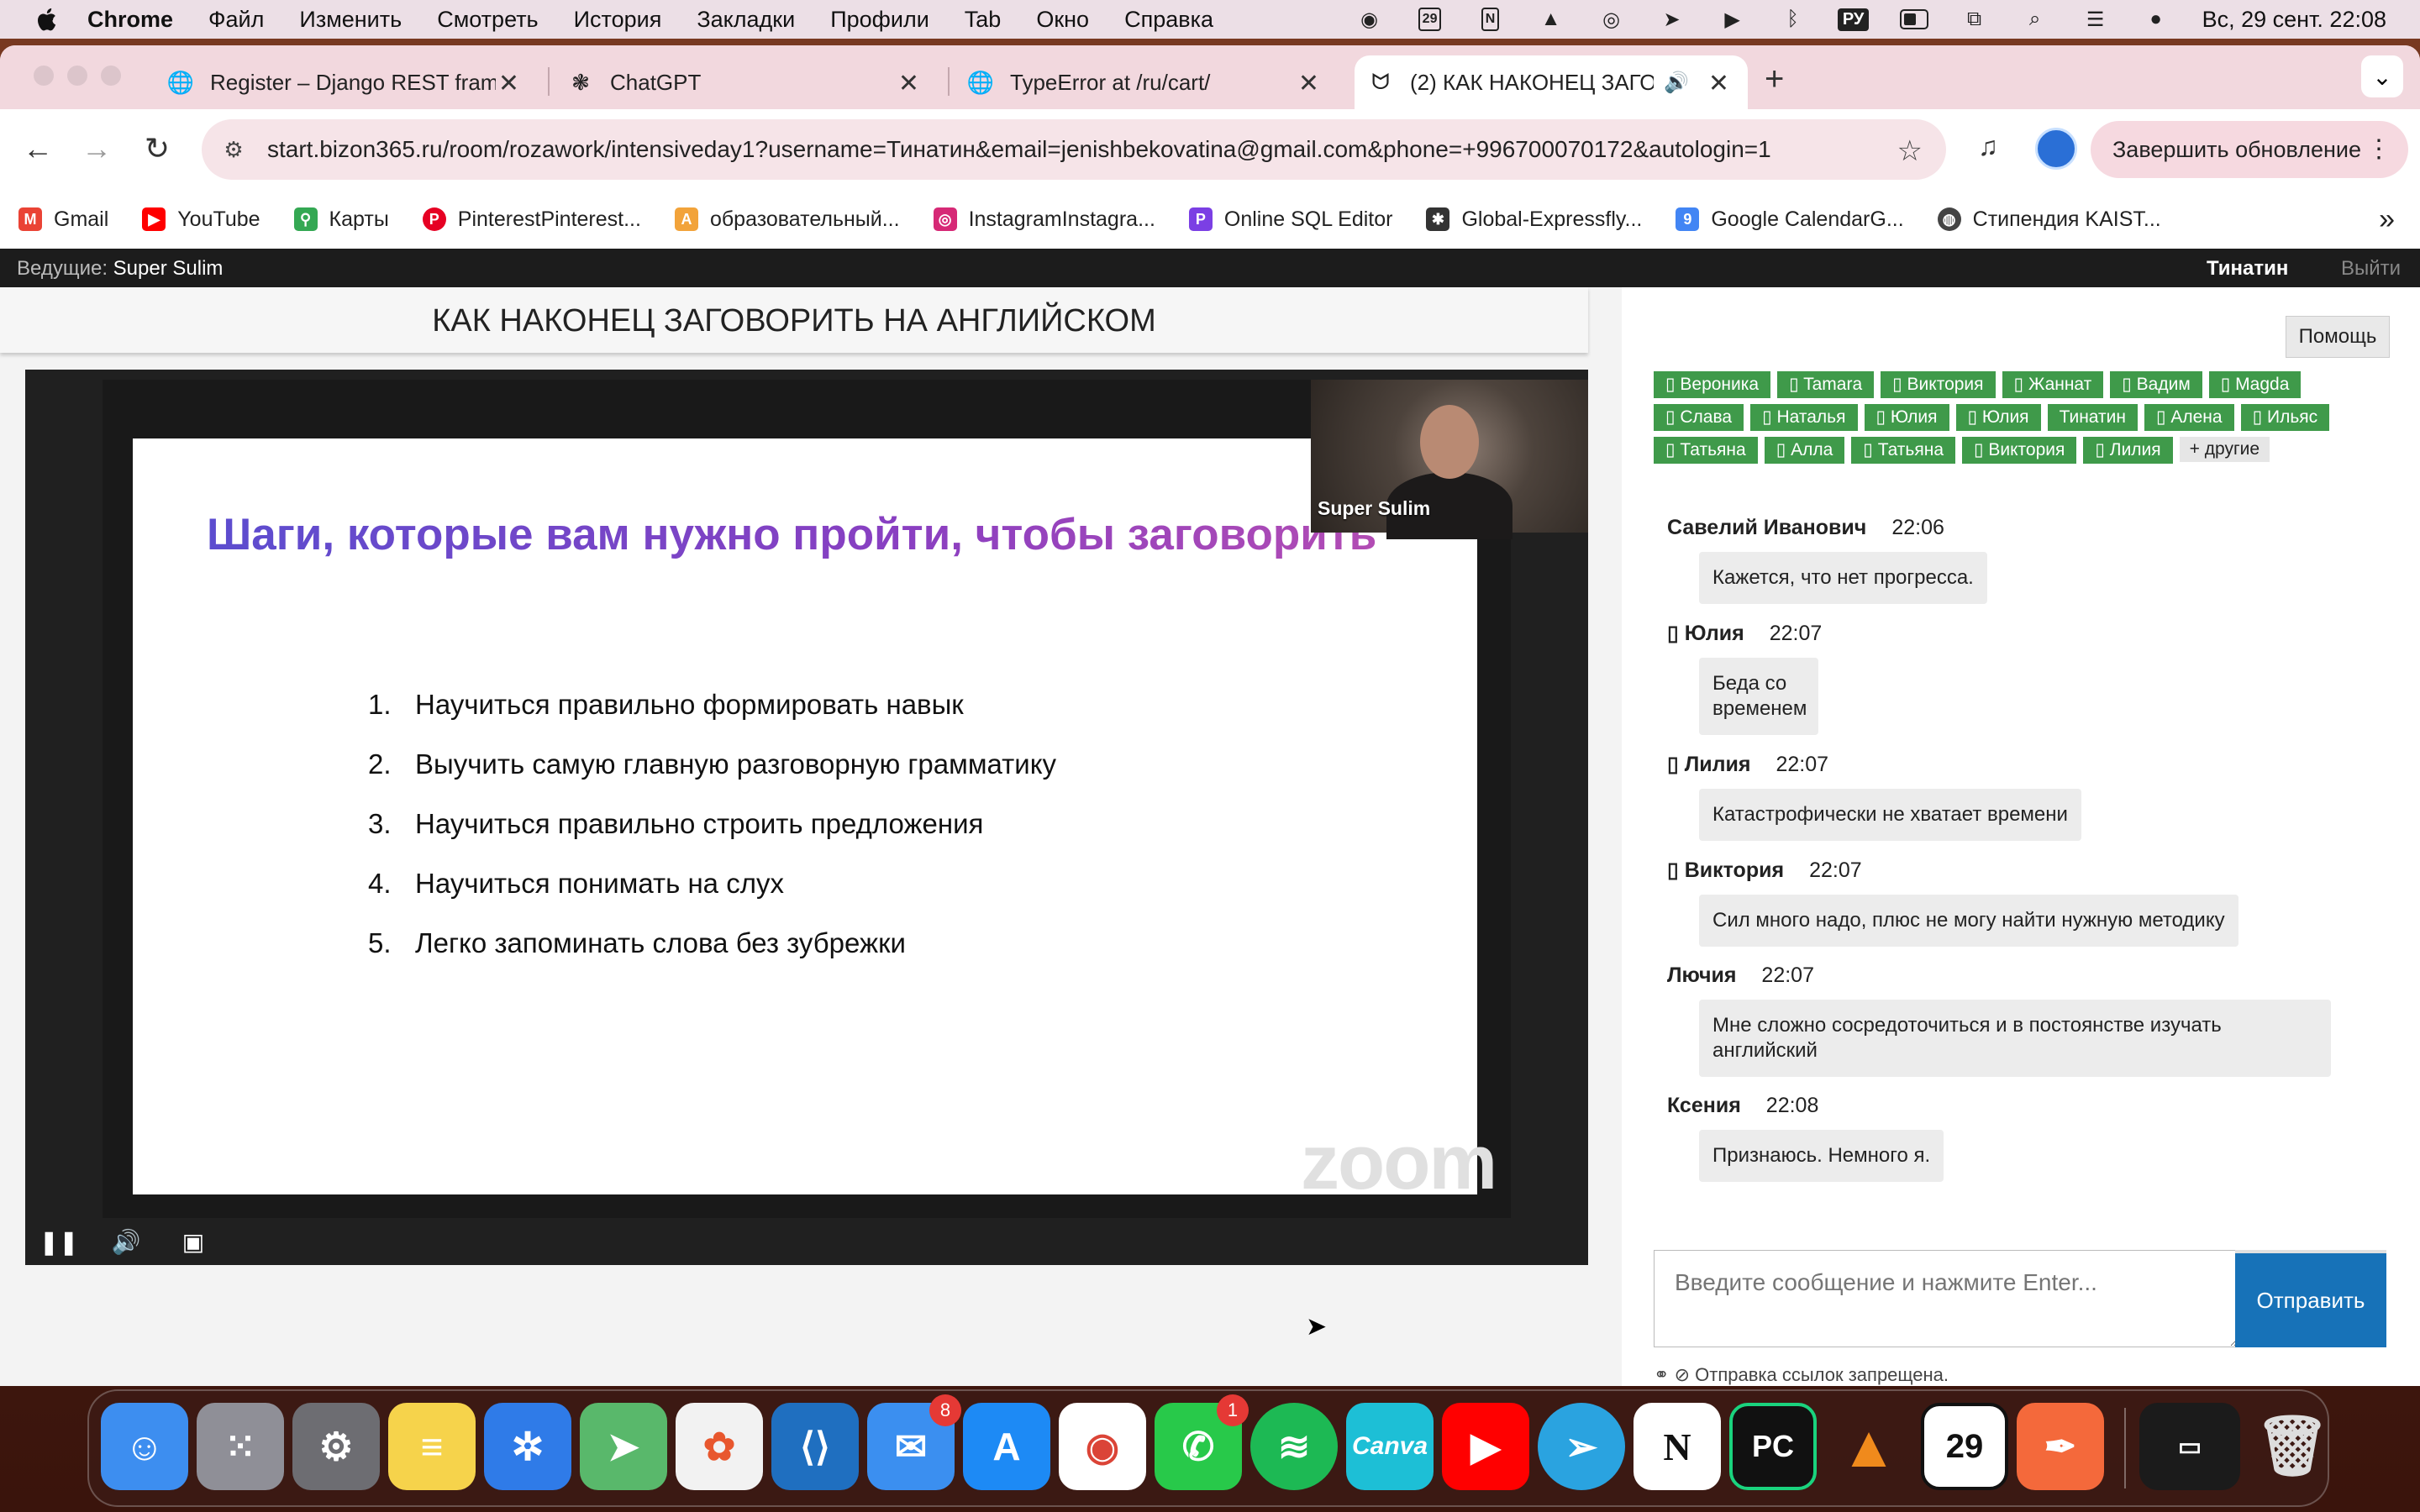  What do you see at coordinates (2371, 269) in the screenshot?
I see `logout-link: Выйти` at bounding box center [2371, 269].